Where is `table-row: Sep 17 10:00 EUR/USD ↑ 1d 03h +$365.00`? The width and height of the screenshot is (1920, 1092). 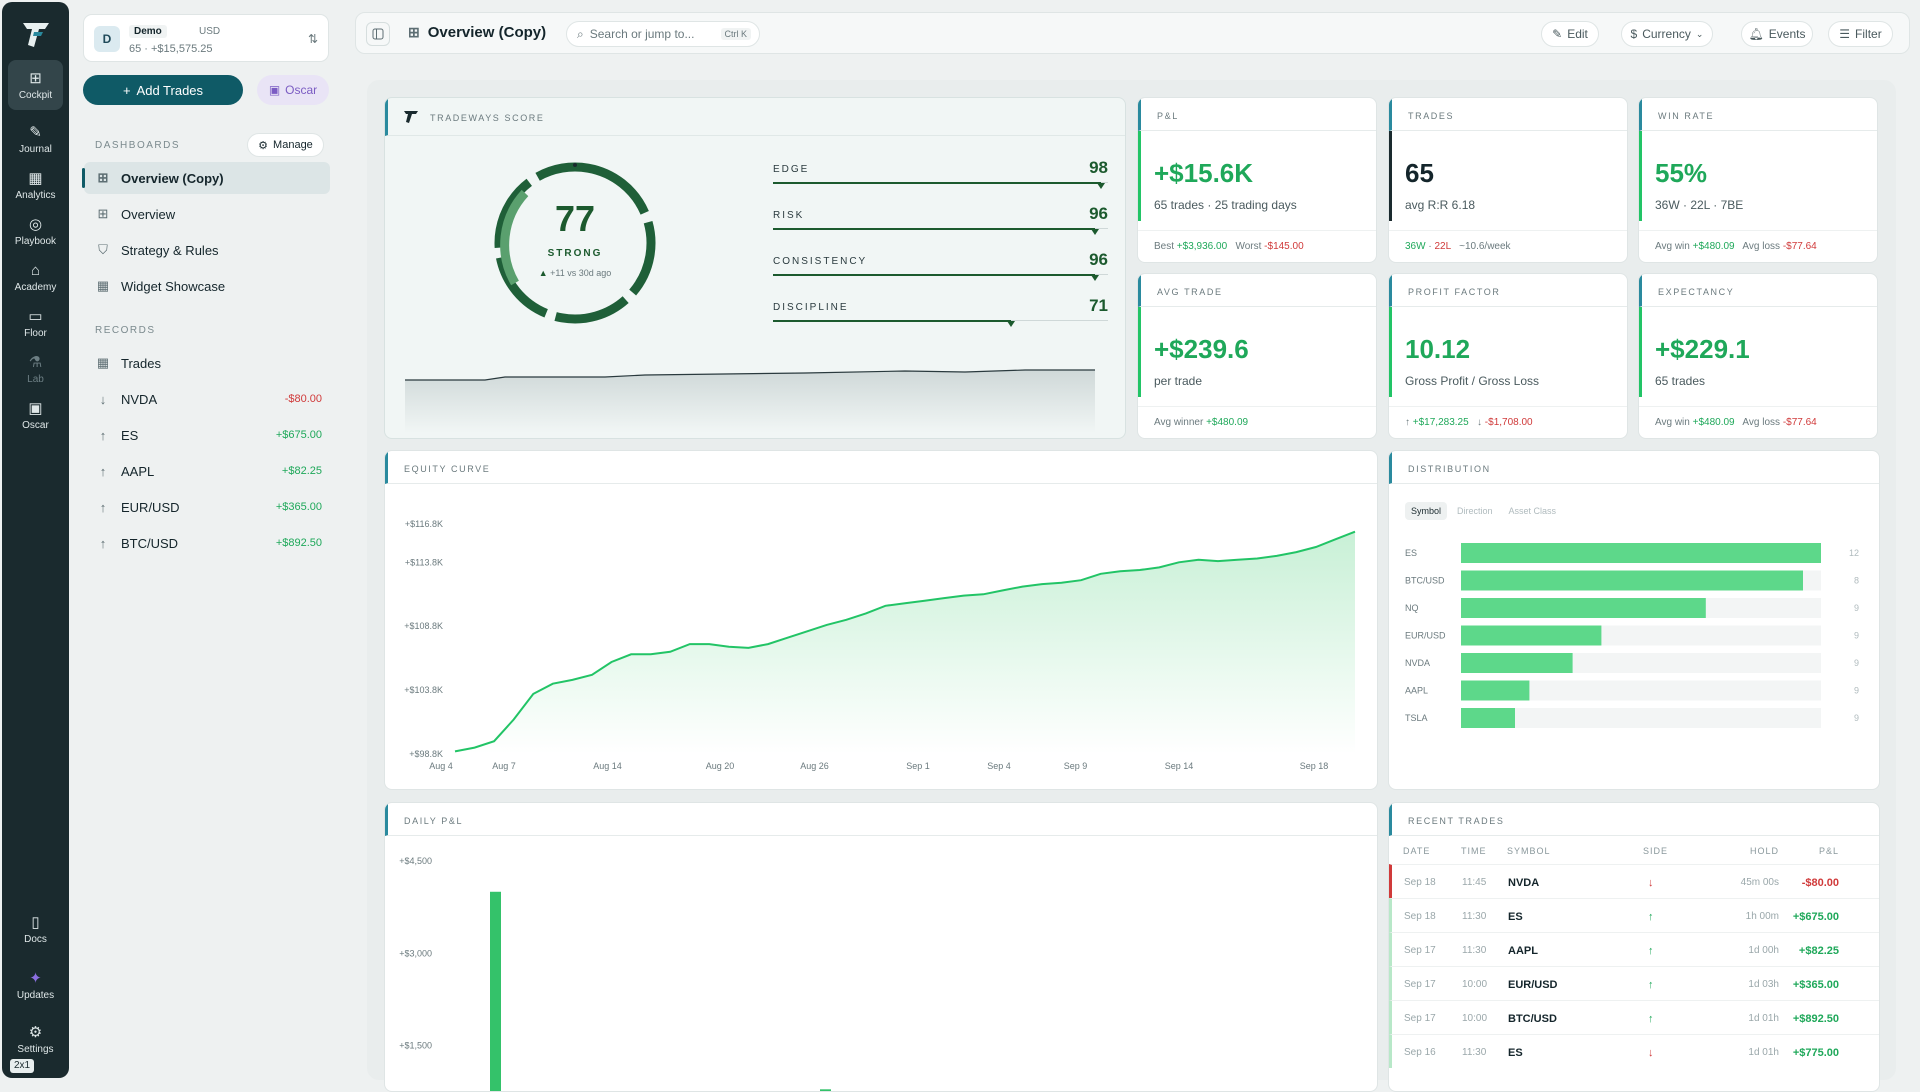 table-row: Sep 17 10:00 EUR/USD ↑ 1d 03h +$365.00 is located at coordinates (1634, 983).